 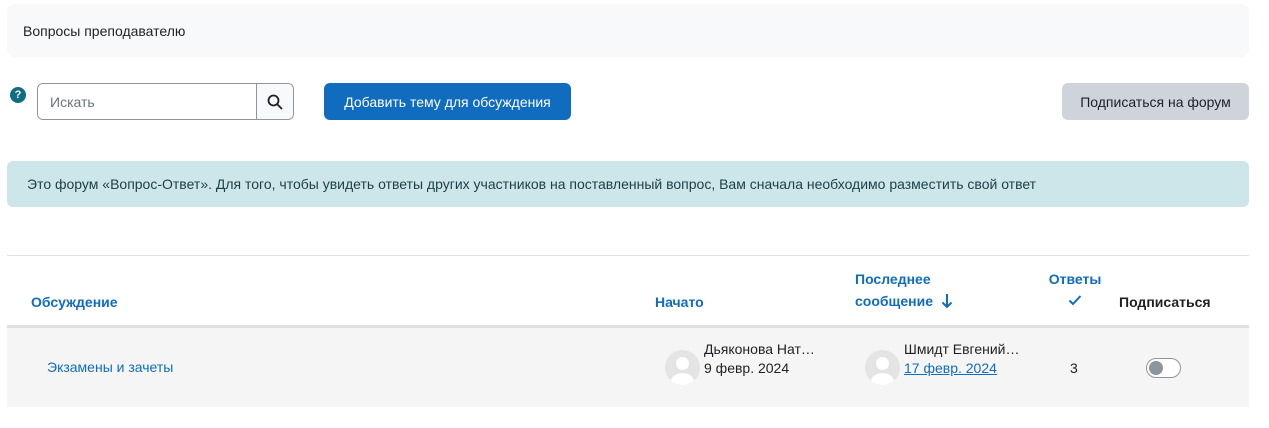 I want to click on search-button, so click(x=274, y=101).